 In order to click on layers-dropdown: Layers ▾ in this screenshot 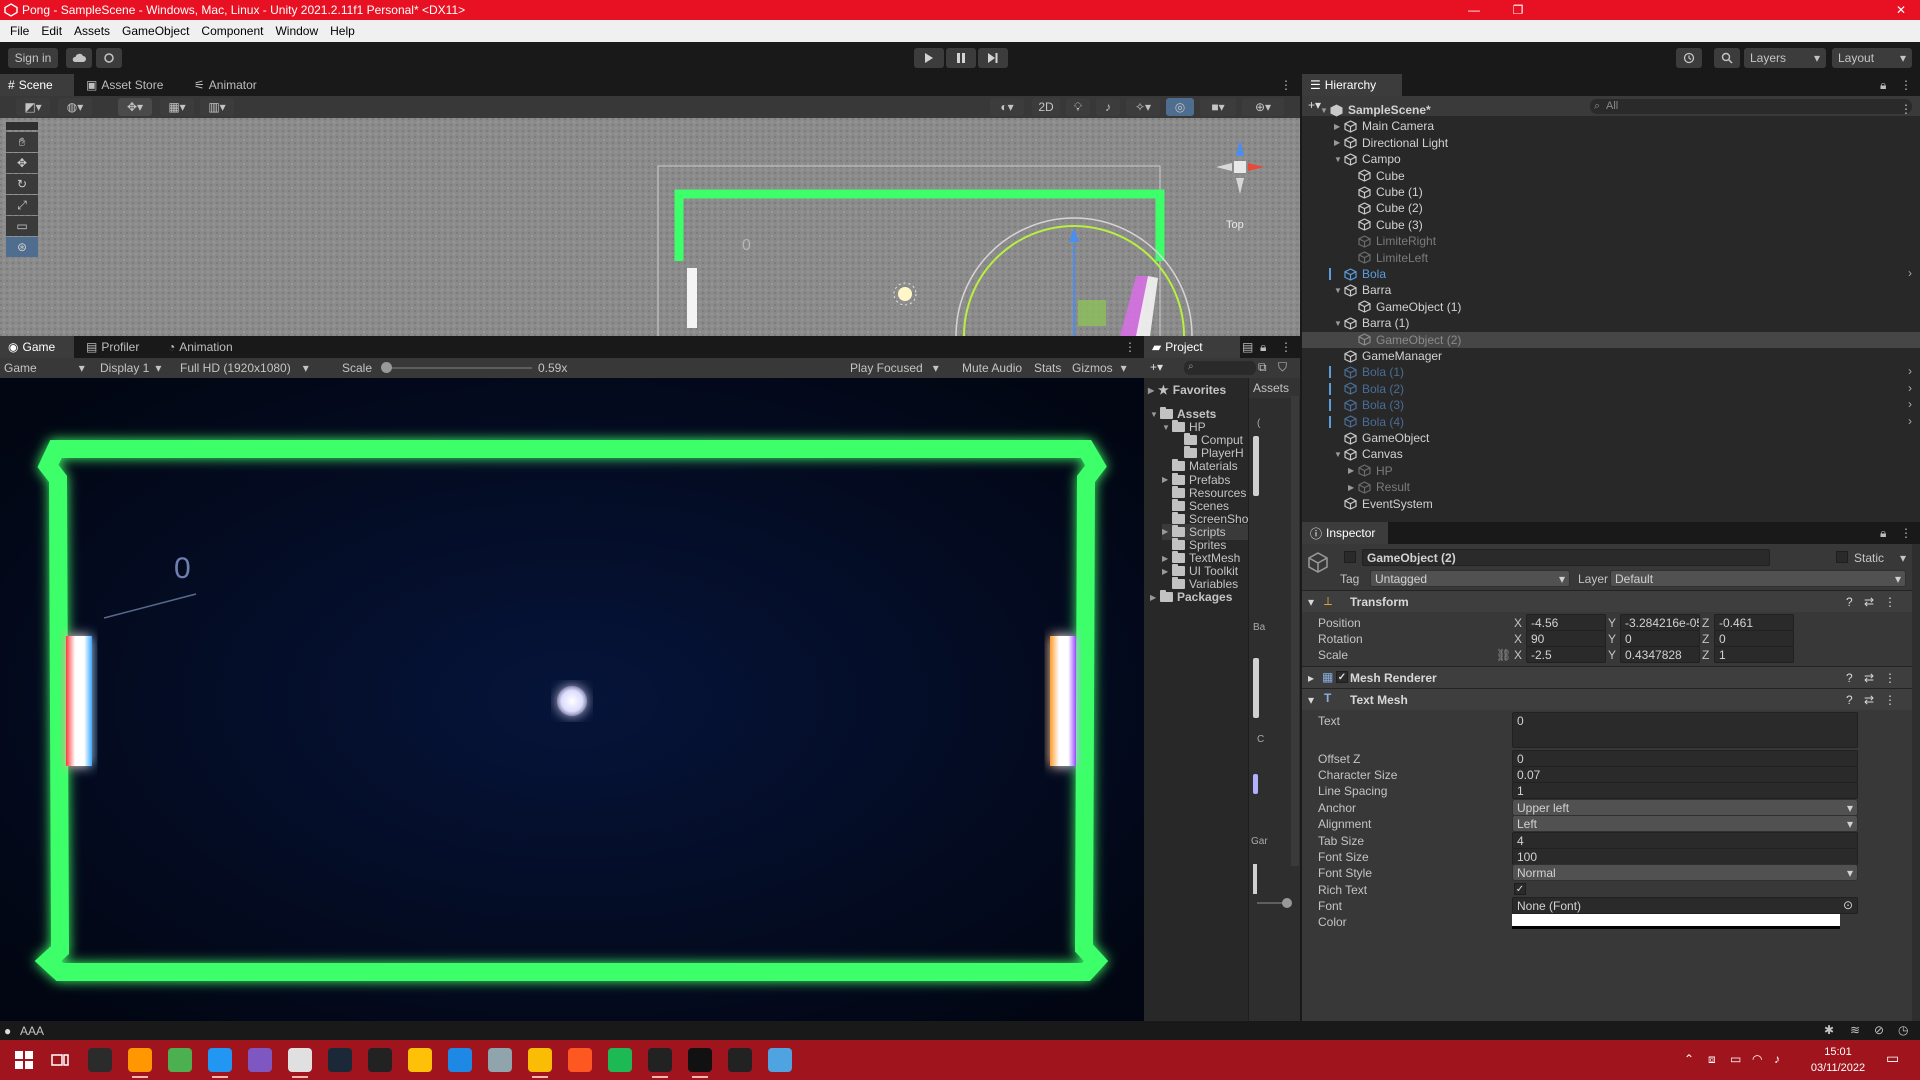, I will do `click(1785, 58)`.